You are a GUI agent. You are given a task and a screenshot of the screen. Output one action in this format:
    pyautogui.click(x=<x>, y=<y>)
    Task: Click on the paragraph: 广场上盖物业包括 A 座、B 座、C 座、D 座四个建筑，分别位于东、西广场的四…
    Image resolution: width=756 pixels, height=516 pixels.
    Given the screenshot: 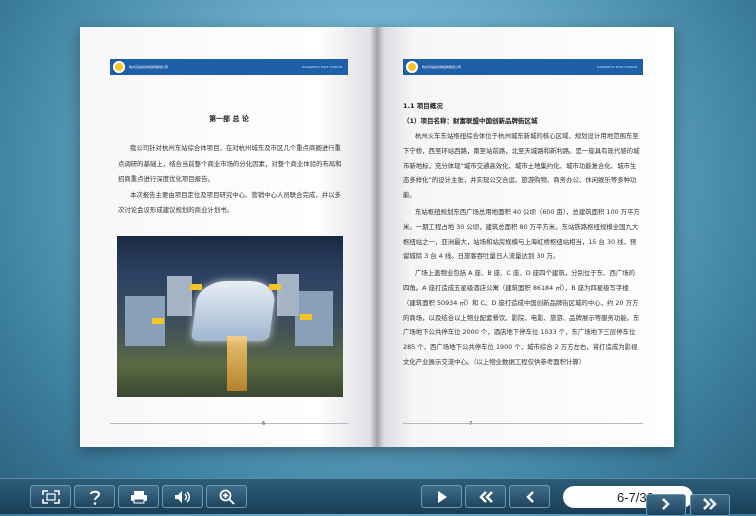 What is the action you would take?
    pyautogui.click(x=521, y=317)
    